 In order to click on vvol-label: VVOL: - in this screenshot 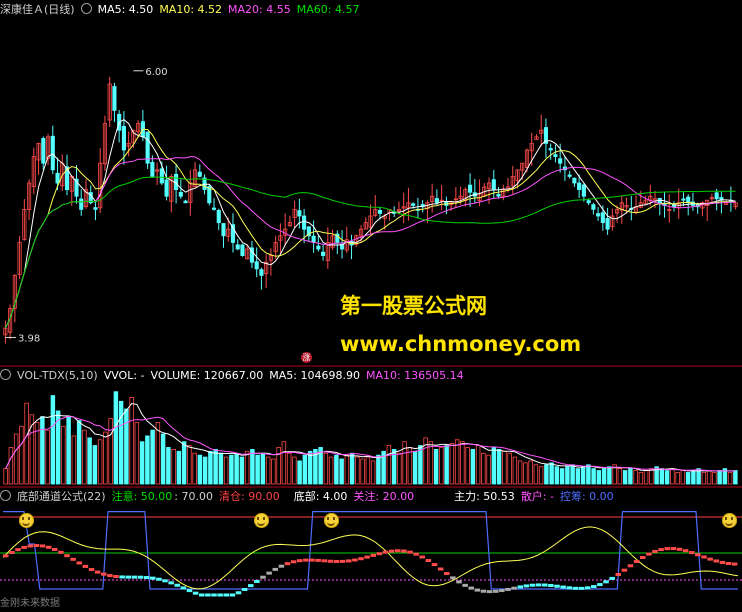, I will do `click(124, 375)`.